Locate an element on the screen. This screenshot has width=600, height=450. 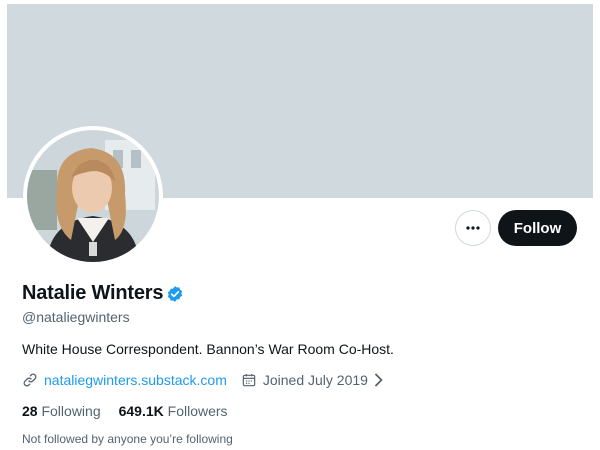
display-name-row: Natalie Winters is located at coordinates (103, 293).